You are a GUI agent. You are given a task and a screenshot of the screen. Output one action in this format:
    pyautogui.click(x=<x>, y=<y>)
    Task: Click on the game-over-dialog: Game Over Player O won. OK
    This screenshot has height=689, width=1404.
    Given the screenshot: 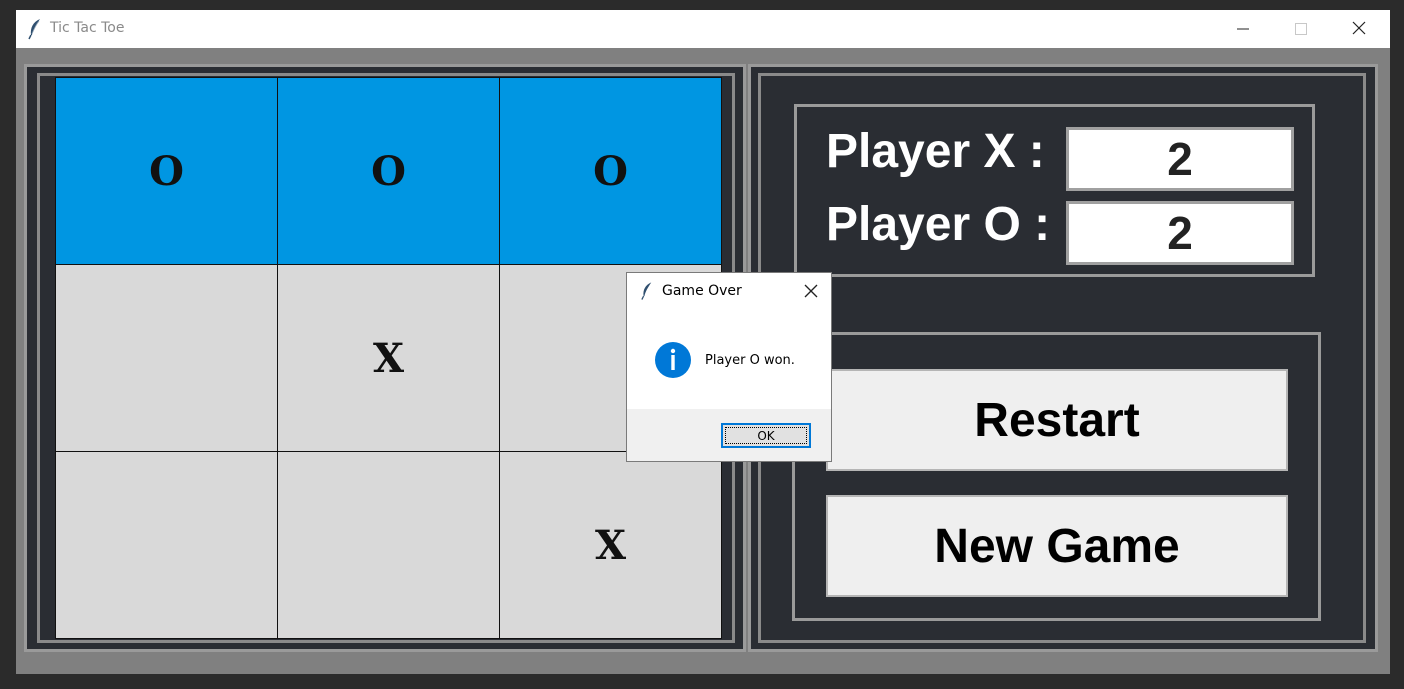 What is the action you would take?
    pyautogui.click(x=729, y=367)
    